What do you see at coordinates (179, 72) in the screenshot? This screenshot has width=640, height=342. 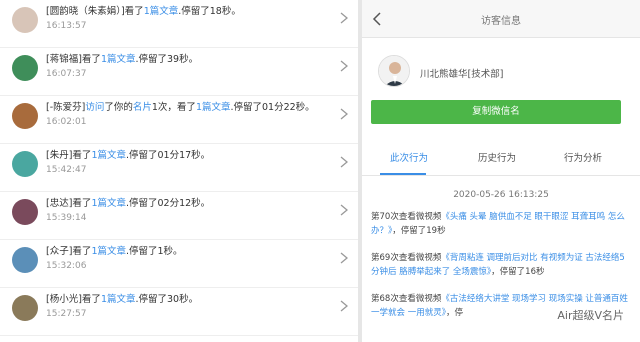 I see `list-item: [蒋锦福]看了1篇文章.停留了39秒。 16:07:37` at bounding box center [179, 72].